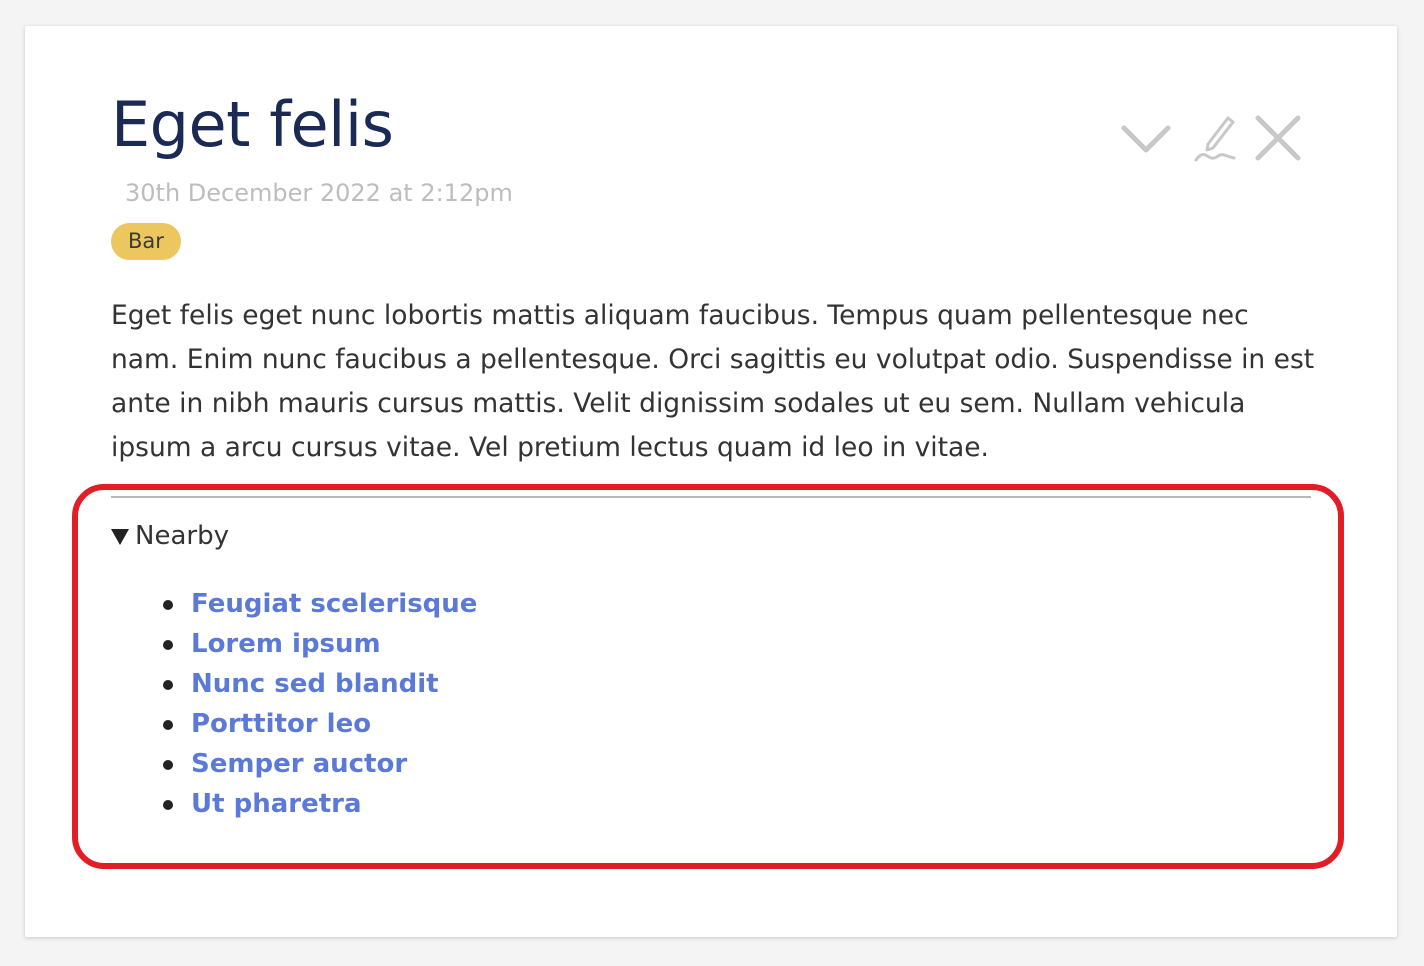 This screenshot has width=1424, height=966. I want to click on triangle-down-icon, so click(120, 537).